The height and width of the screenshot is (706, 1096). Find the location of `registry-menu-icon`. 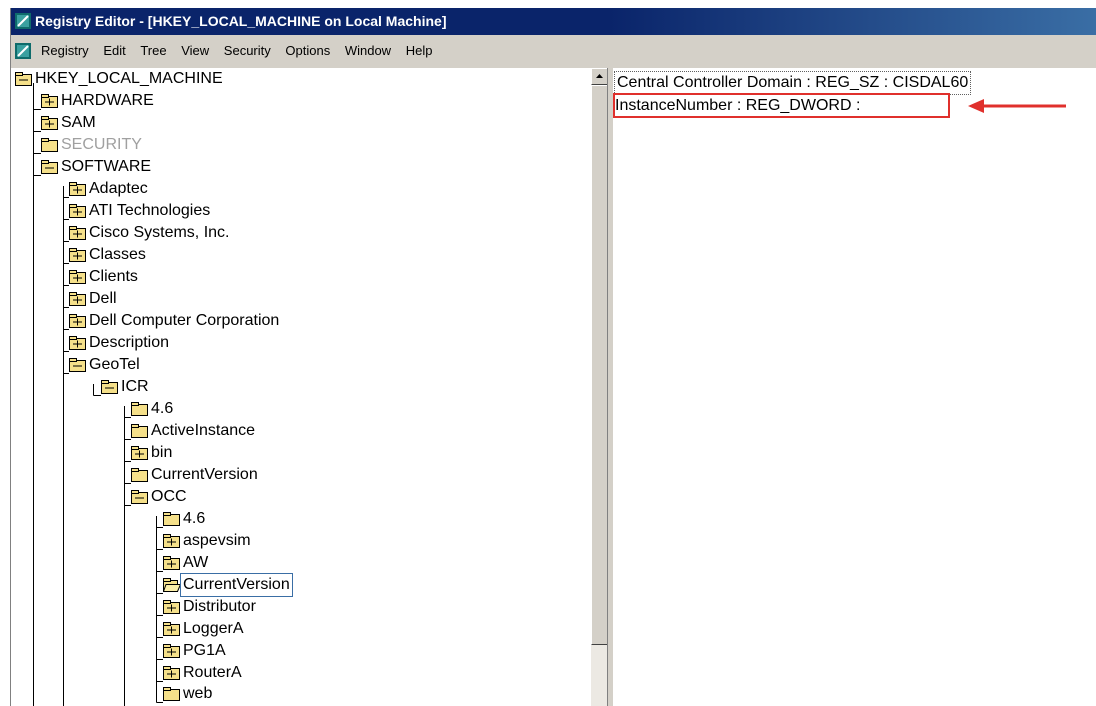

registry-menu-icon is located at coordinates (23, 51).